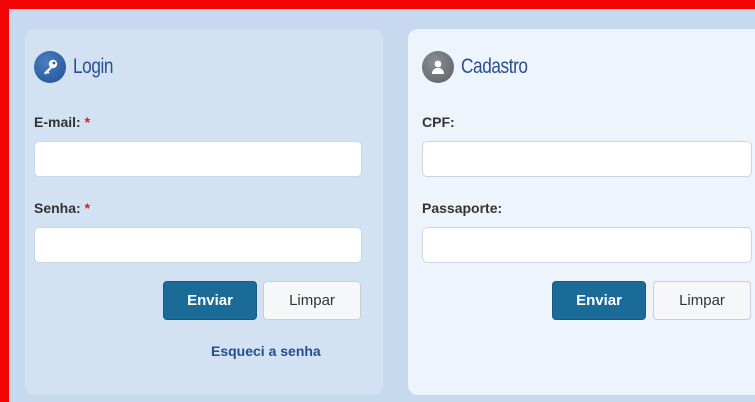  Describe the element at coordinates (57, 122) in the screenshot. I see `email-label-text: E-mail:` at that location.